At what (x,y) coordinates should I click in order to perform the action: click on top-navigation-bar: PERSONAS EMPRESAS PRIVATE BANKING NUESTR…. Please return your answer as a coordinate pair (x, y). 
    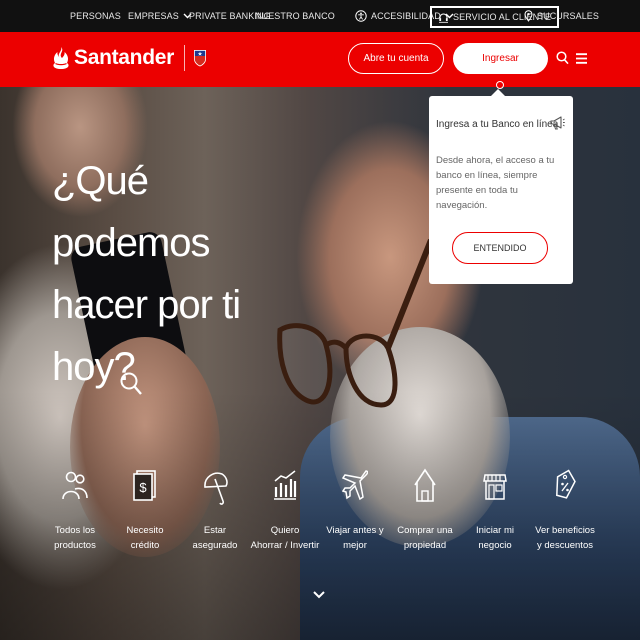
    Looking at the image, I should click on (320, 16).